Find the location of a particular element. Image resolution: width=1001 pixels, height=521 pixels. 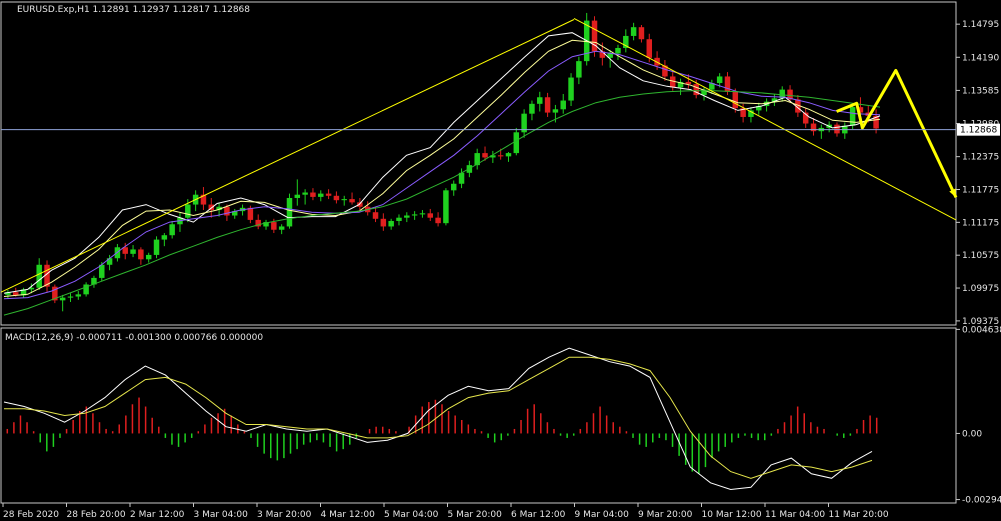

x-tick-label: 2 Mar 12:00 is located at coordinates (157, 515).